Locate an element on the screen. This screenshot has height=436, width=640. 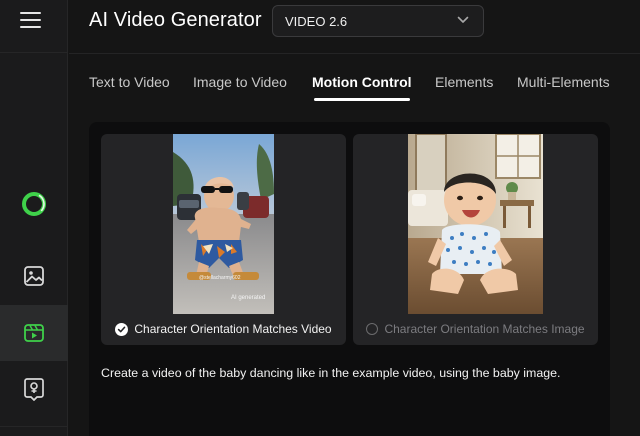
reference-video-thumbnail: @stellacharmy602 AI generated is located at coordinates (223, 224).